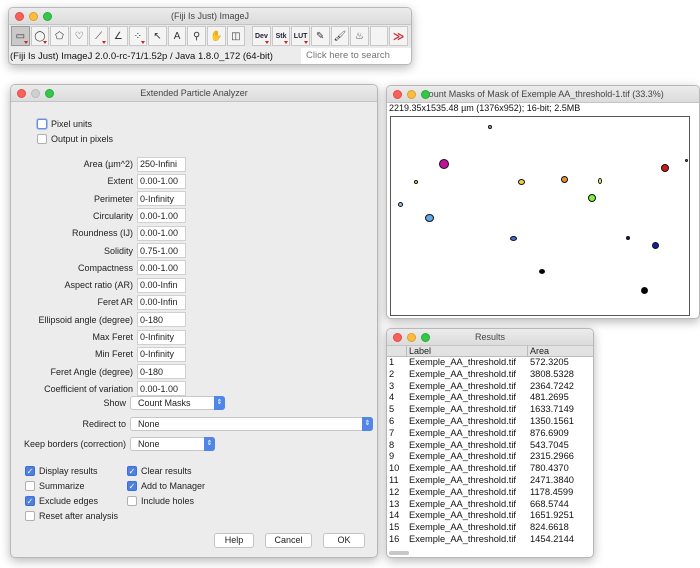 The image size is (700, 568). What do you see at coordinates (177, 36) in the screenshot?
I see `text-tool: A` at bounding box center [177, 36].